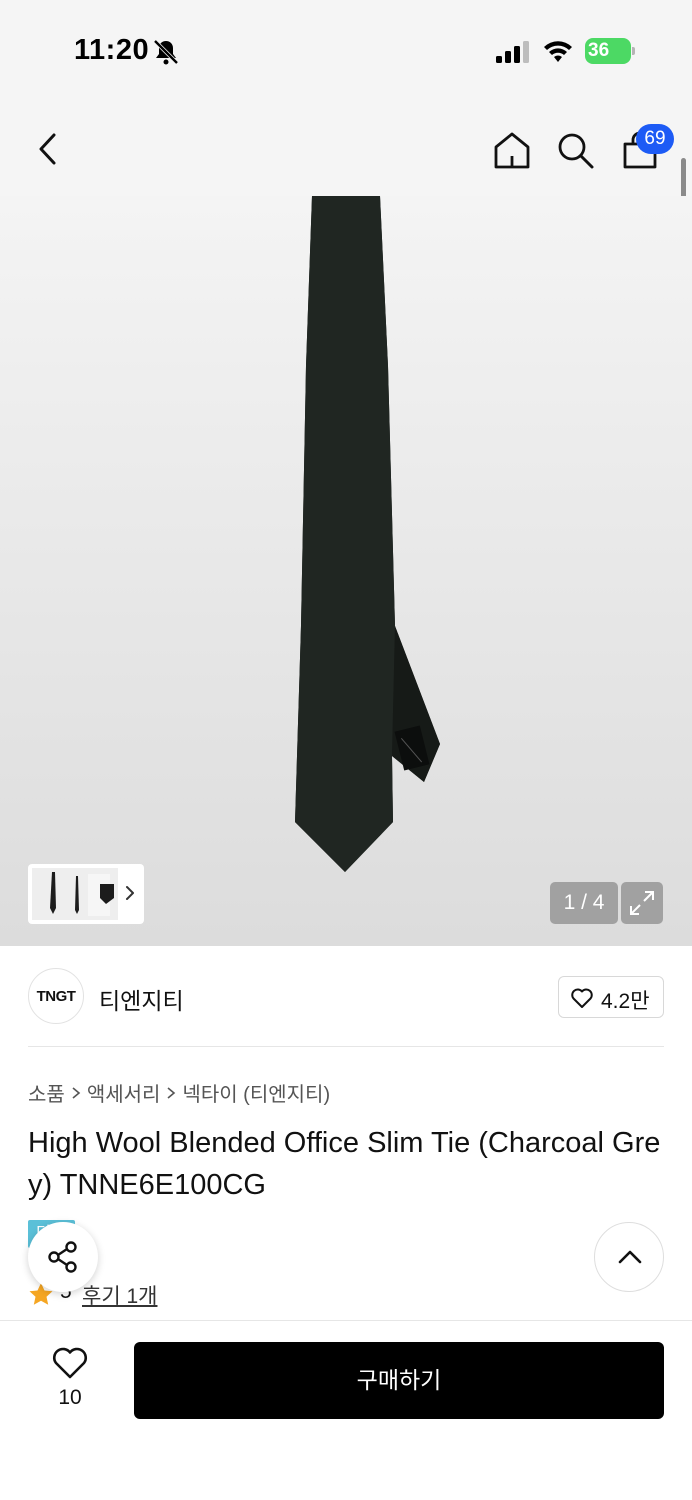 This screenshot has width=692, height=1500. Describe the element at coordinates (124, 1092) in the screenshot. I see `breadcrumb-item: 액세서리` at that location.